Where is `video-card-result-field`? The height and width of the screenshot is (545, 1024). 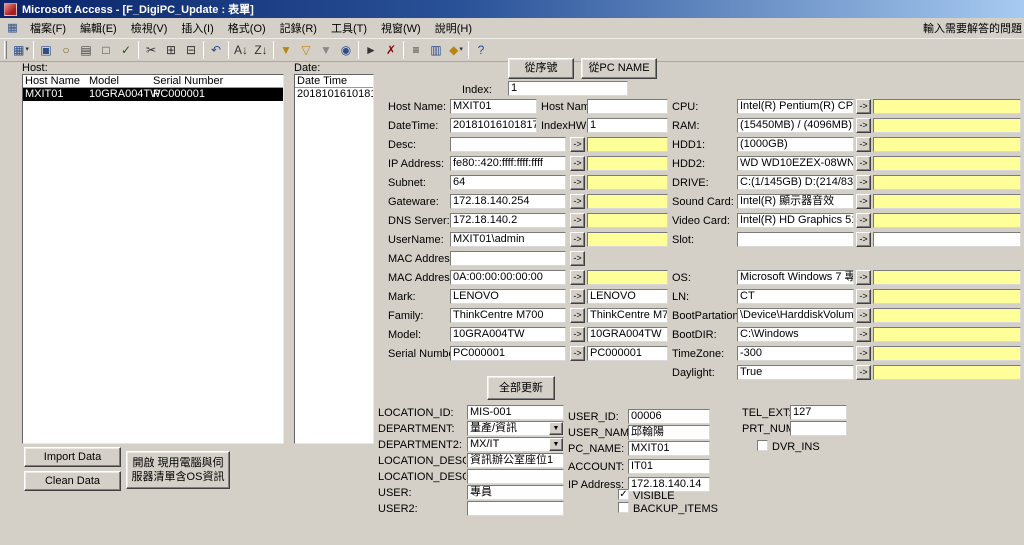 video-card-result-field is located at coordinates (947, 220).